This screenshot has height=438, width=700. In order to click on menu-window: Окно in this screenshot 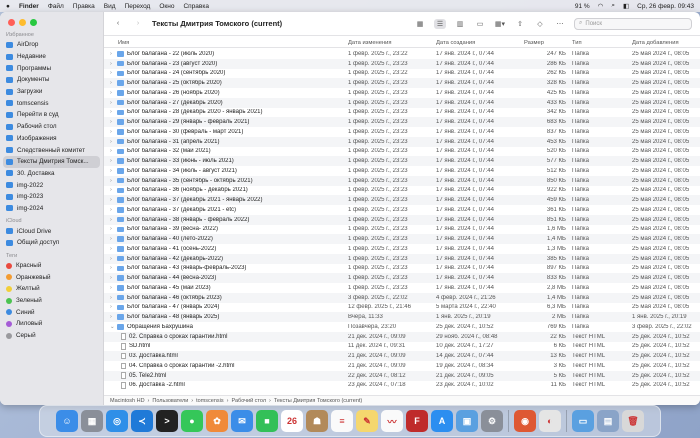, I will do `click(166, 6)`.